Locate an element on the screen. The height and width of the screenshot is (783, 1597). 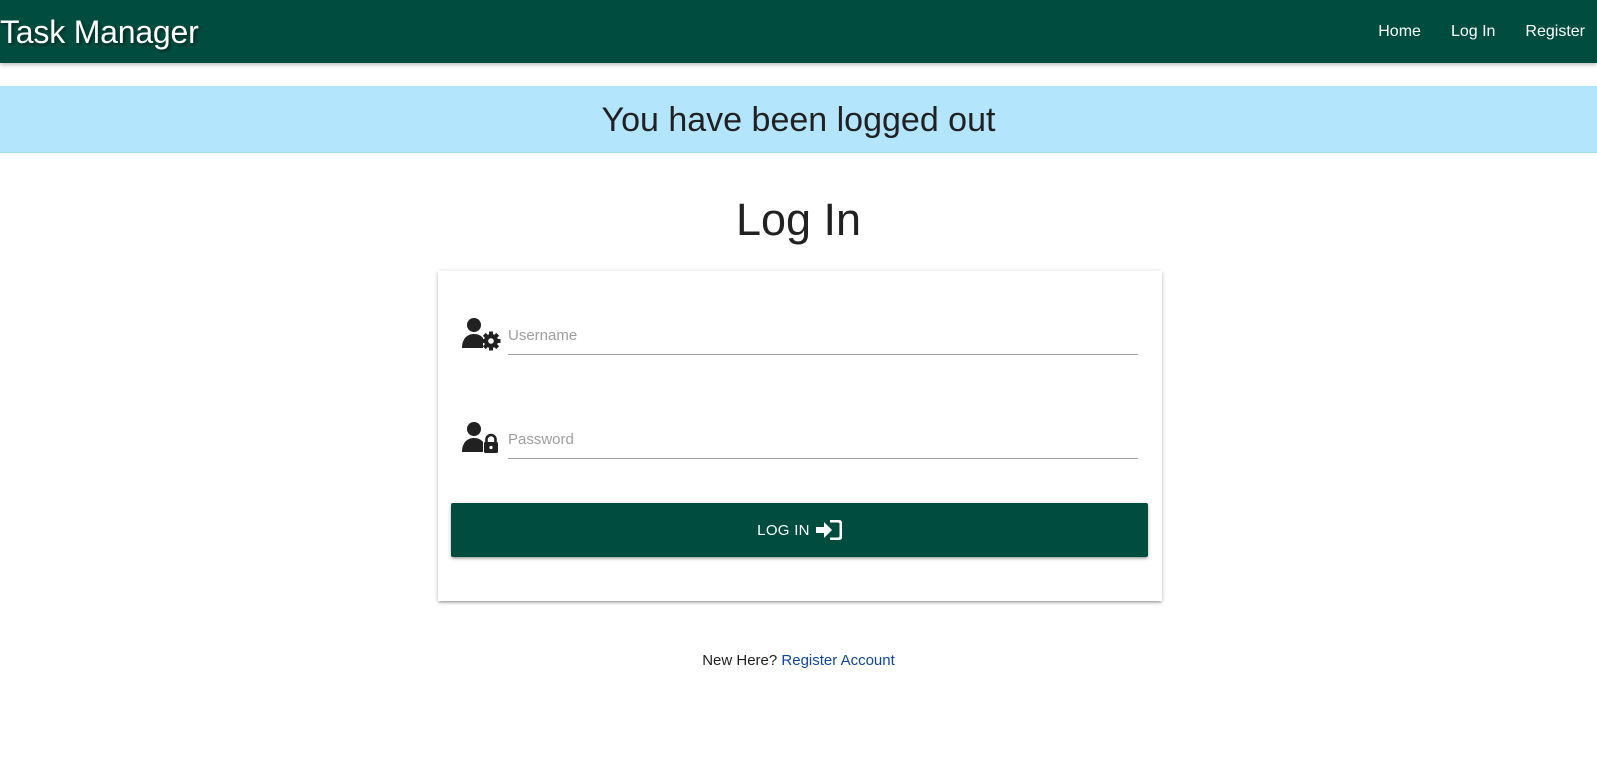
register-account-link: Register Account is located at coordinates (837, 660).